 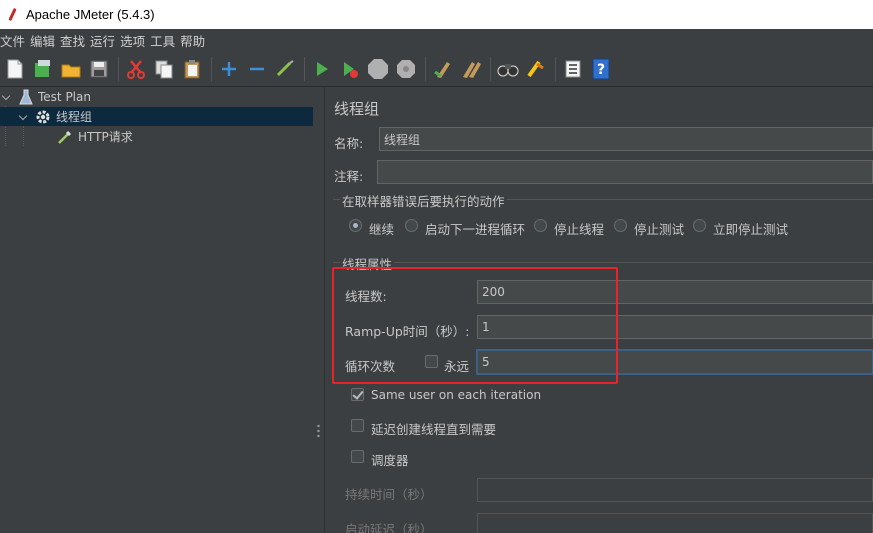 What do you see at coordinates (349, 176) in the screenshot?
I see `comment-label: 注释:` at bounding box center [349, 176].